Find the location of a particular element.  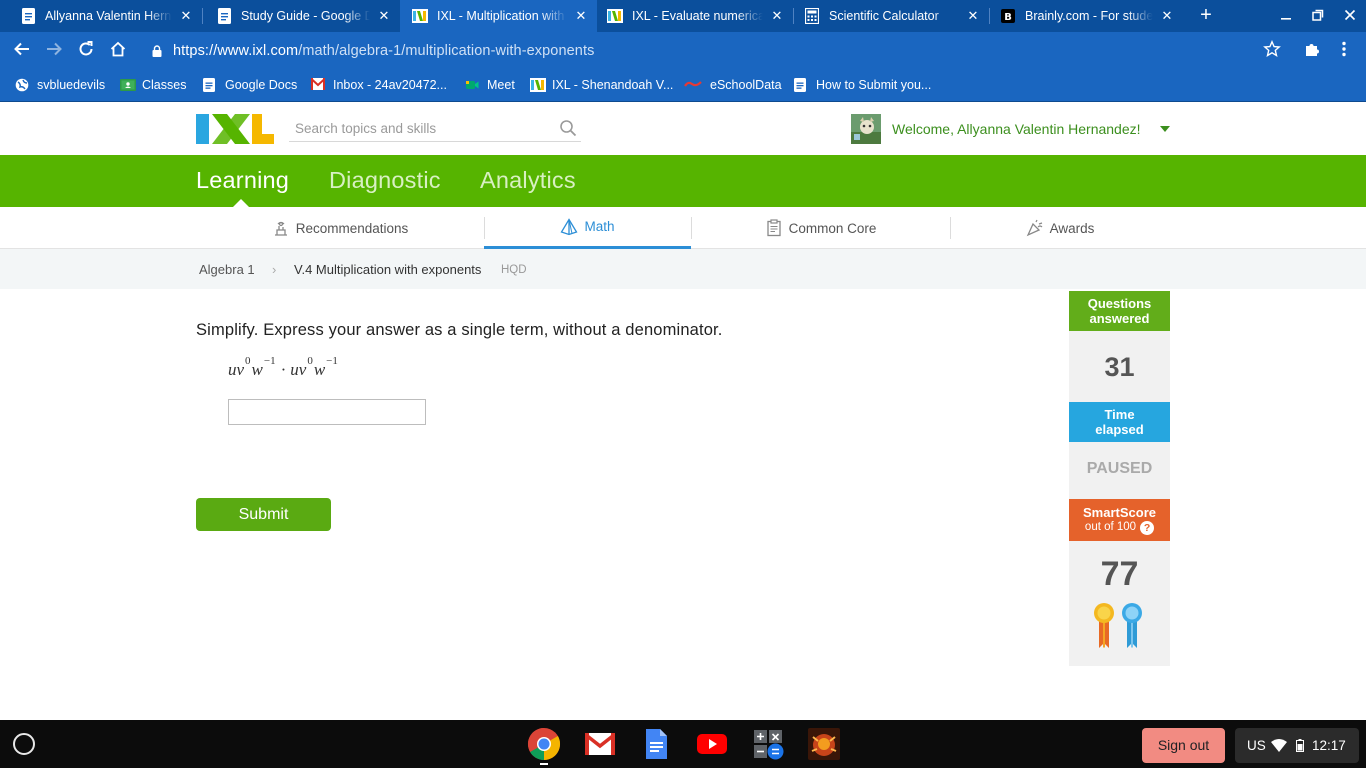

nav-diagnostic: Diagnostic is located at coordinates (385, 180).